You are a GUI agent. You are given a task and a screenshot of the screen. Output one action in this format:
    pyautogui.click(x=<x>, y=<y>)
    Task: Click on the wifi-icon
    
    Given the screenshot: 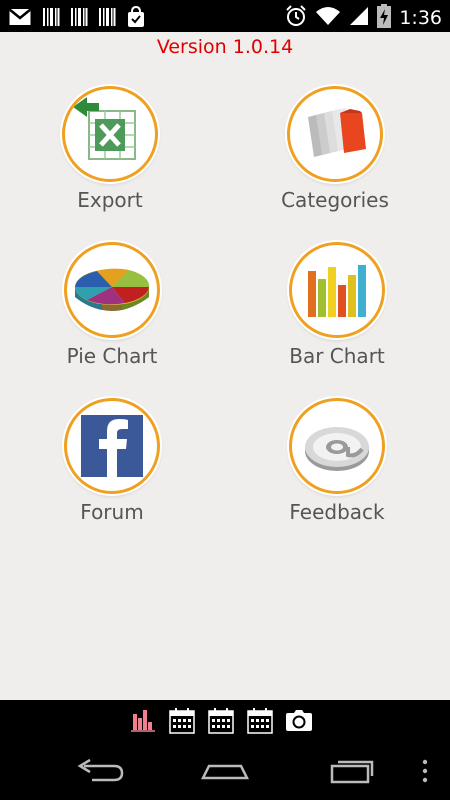 What is the action you would take?
    pyautogui.click(x=328, y=18)
    